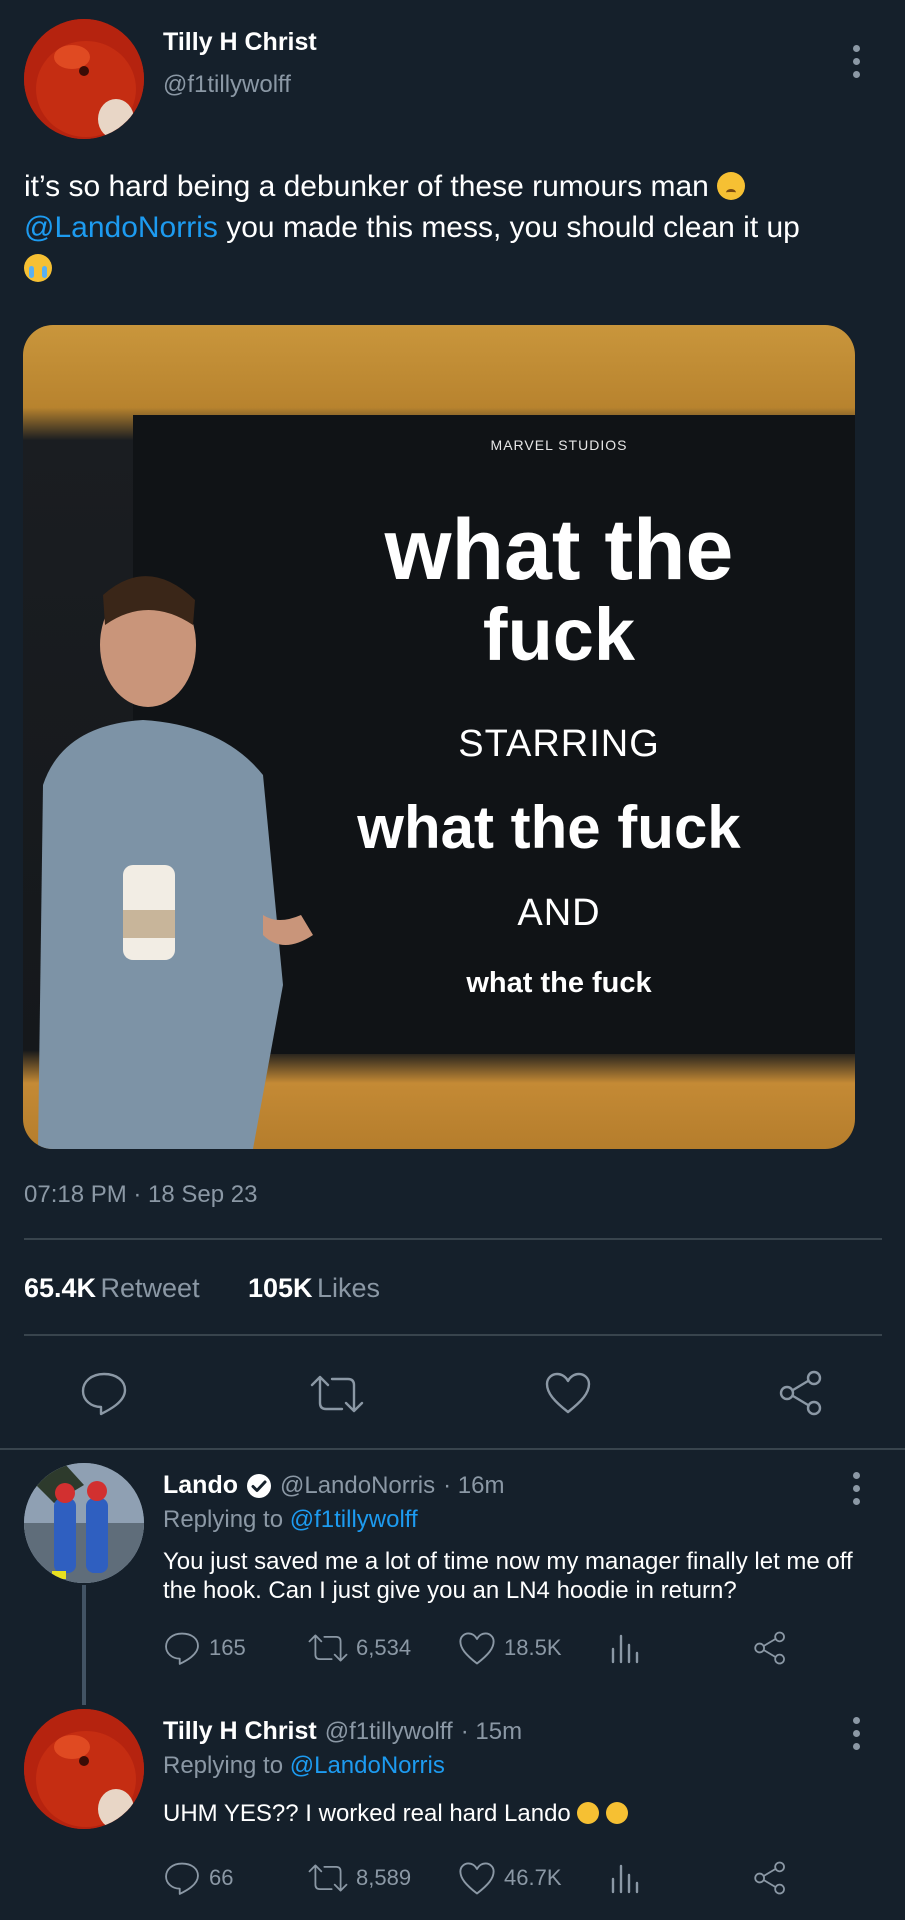 The width and height of the screenshot is (905, 1920). I want to click on like-count: 18.5K, so click(533, 1647).